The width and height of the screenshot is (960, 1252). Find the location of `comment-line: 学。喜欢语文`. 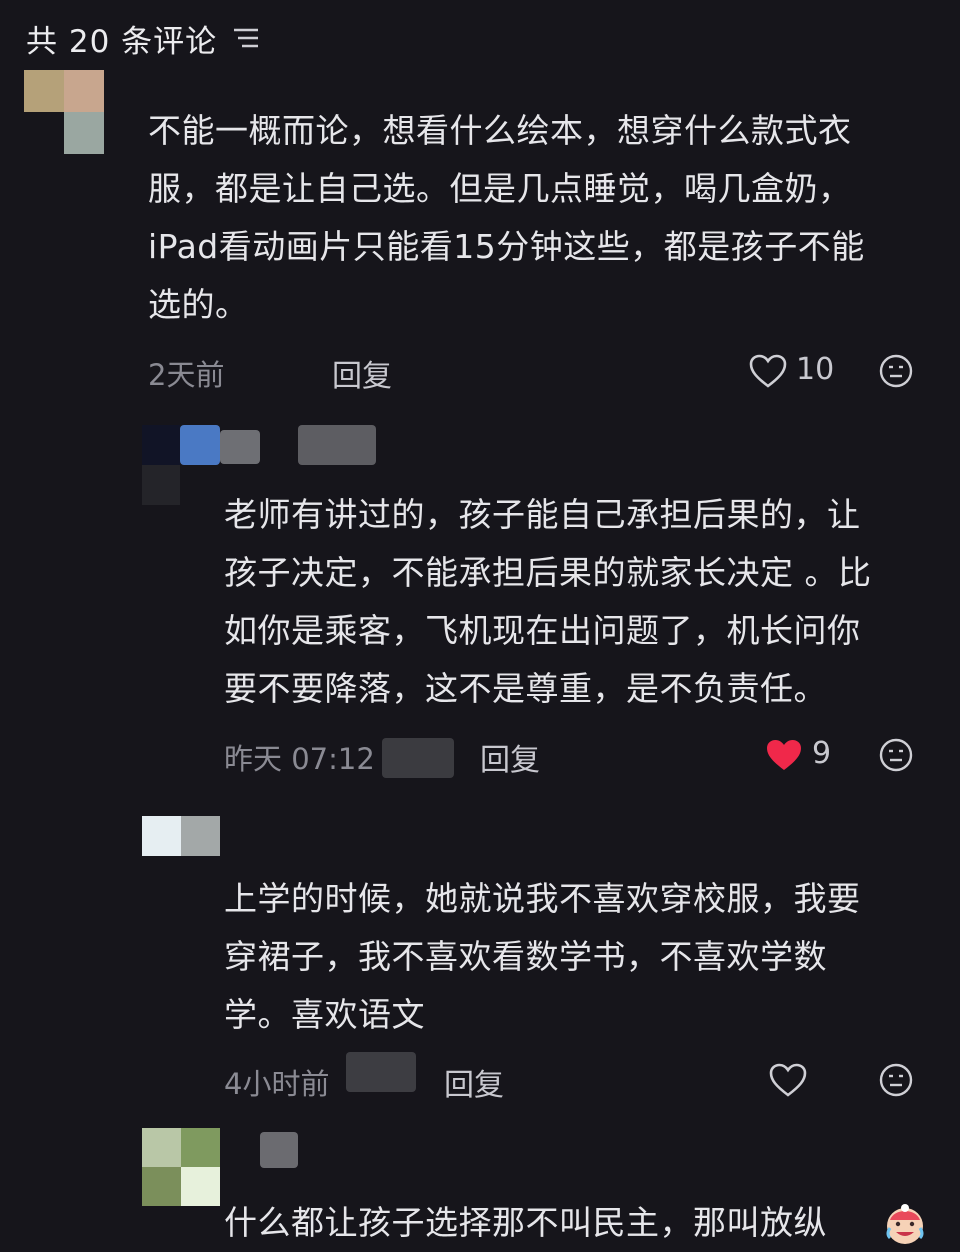

comment-line: 学。喜欢语文 is located at coordinates (324, 1014).